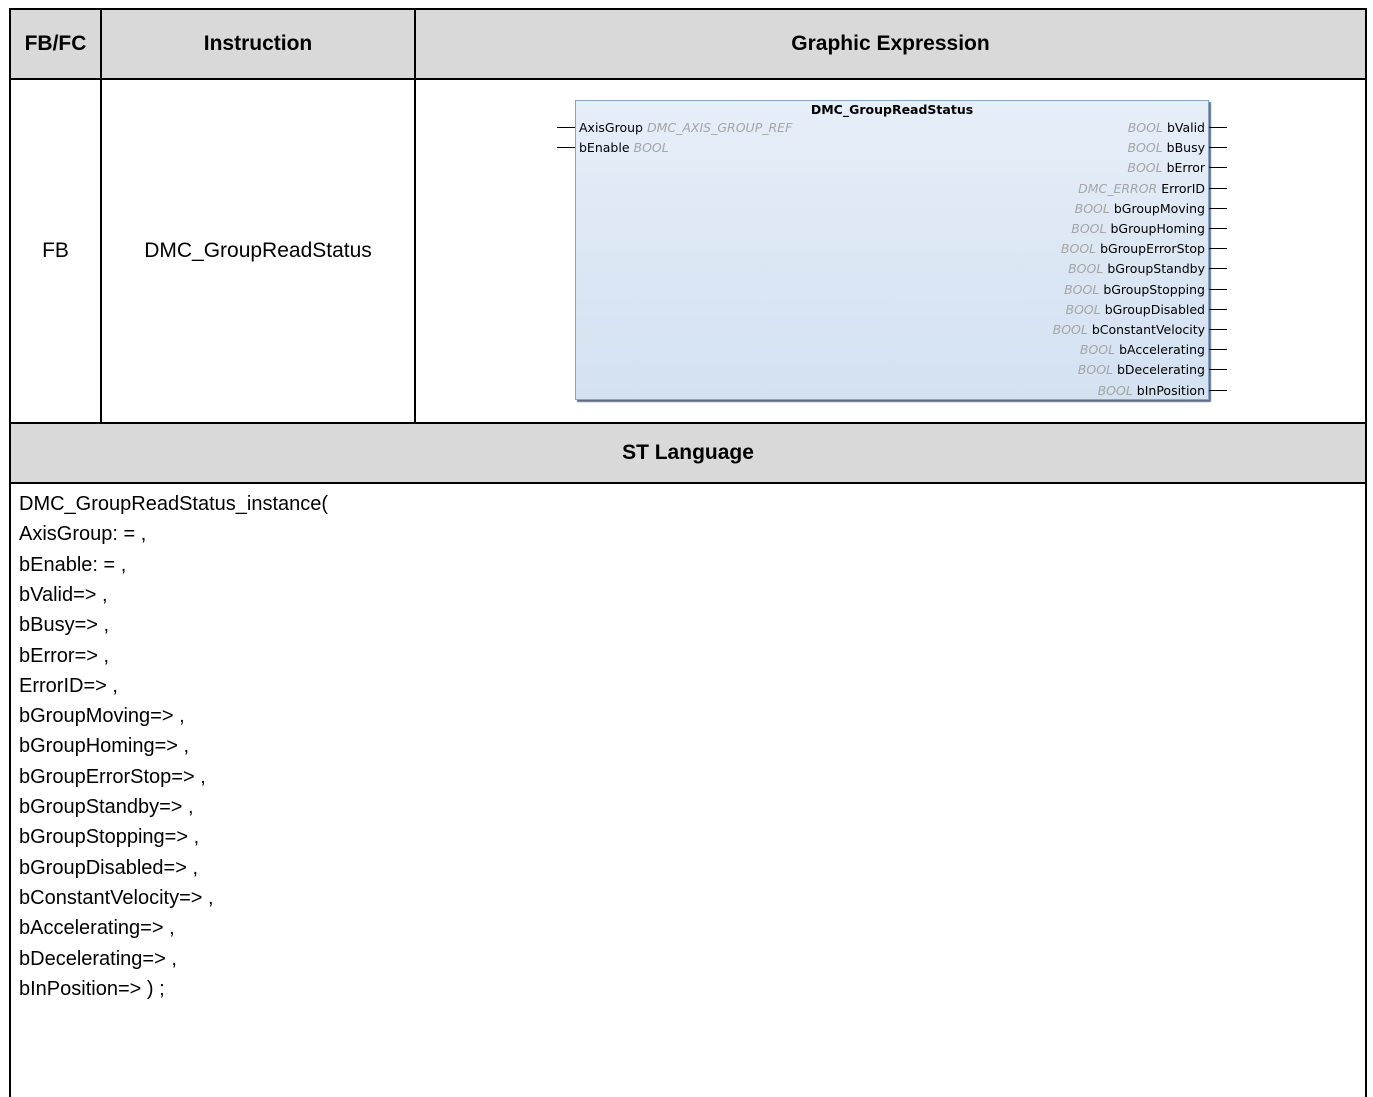 The image size is (1373, 1097). Describe the element at coordinates (102, 716) in the screenshot. I see `code-line: bGroupMoving=> ,` at that location.